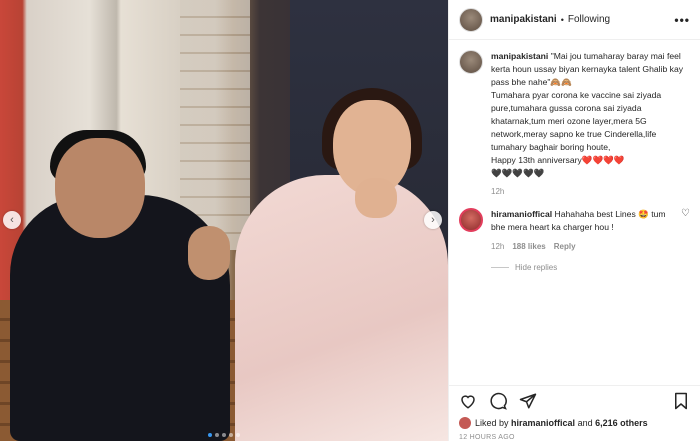  What do you see at coordinates (209, 253) in the screenshot?
I see `photo-man-hand` at bounding box center [209, 253].